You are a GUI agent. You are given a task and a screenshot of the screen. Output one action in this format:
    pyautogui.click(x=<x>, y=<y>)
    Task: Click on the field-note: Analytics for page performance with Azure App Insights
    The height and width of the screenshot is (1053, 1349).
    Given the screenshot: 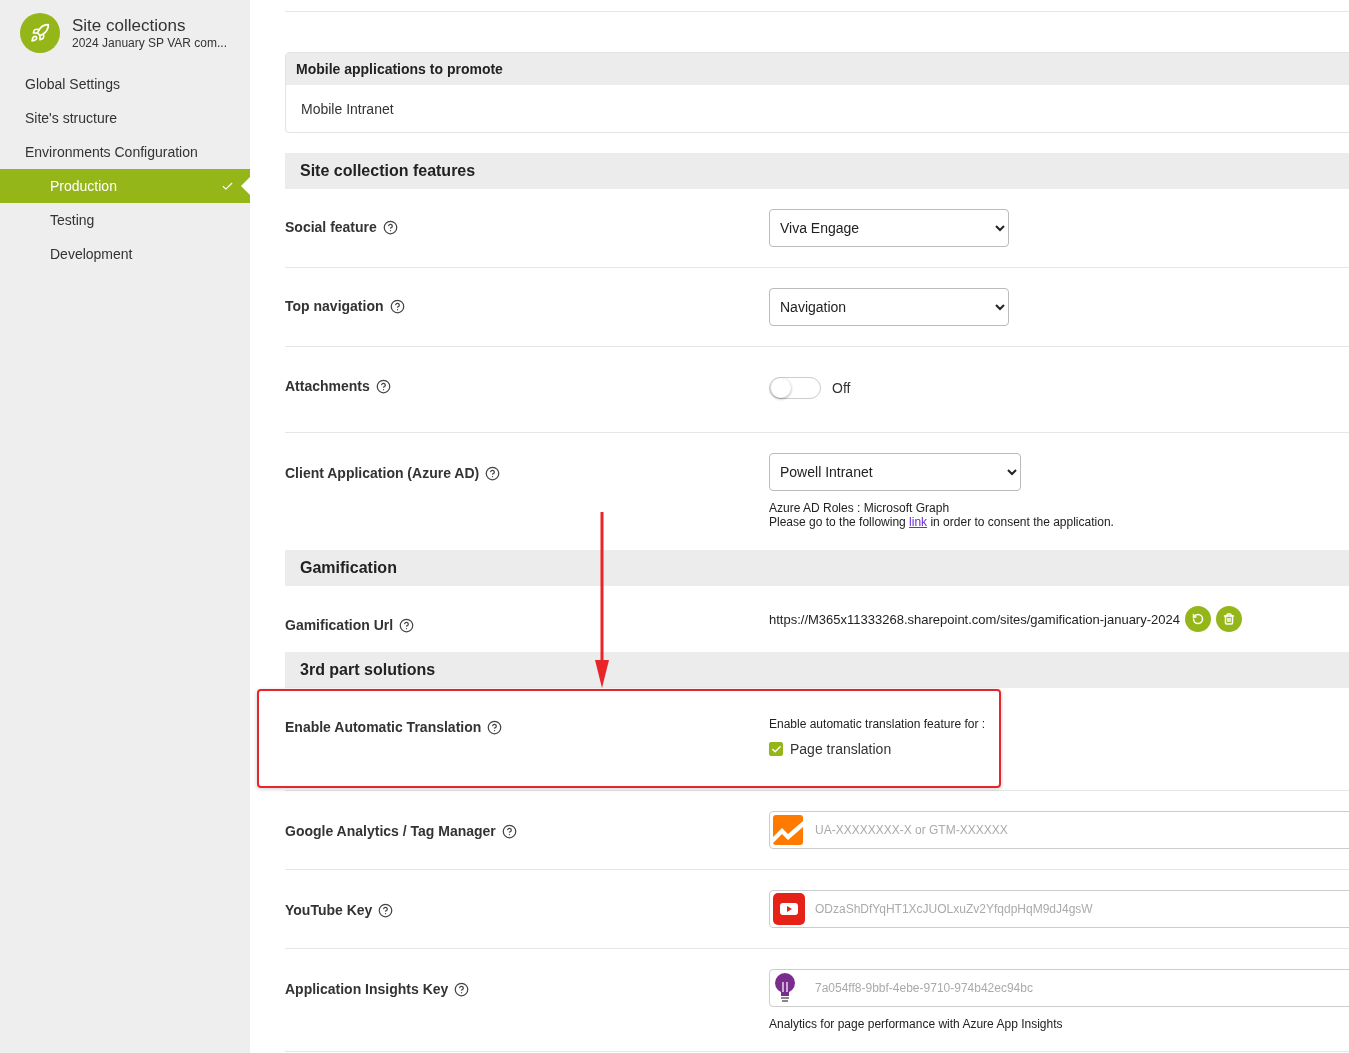 What is the action you would take?
    pyautogui.click(x=916, y=1024)
    